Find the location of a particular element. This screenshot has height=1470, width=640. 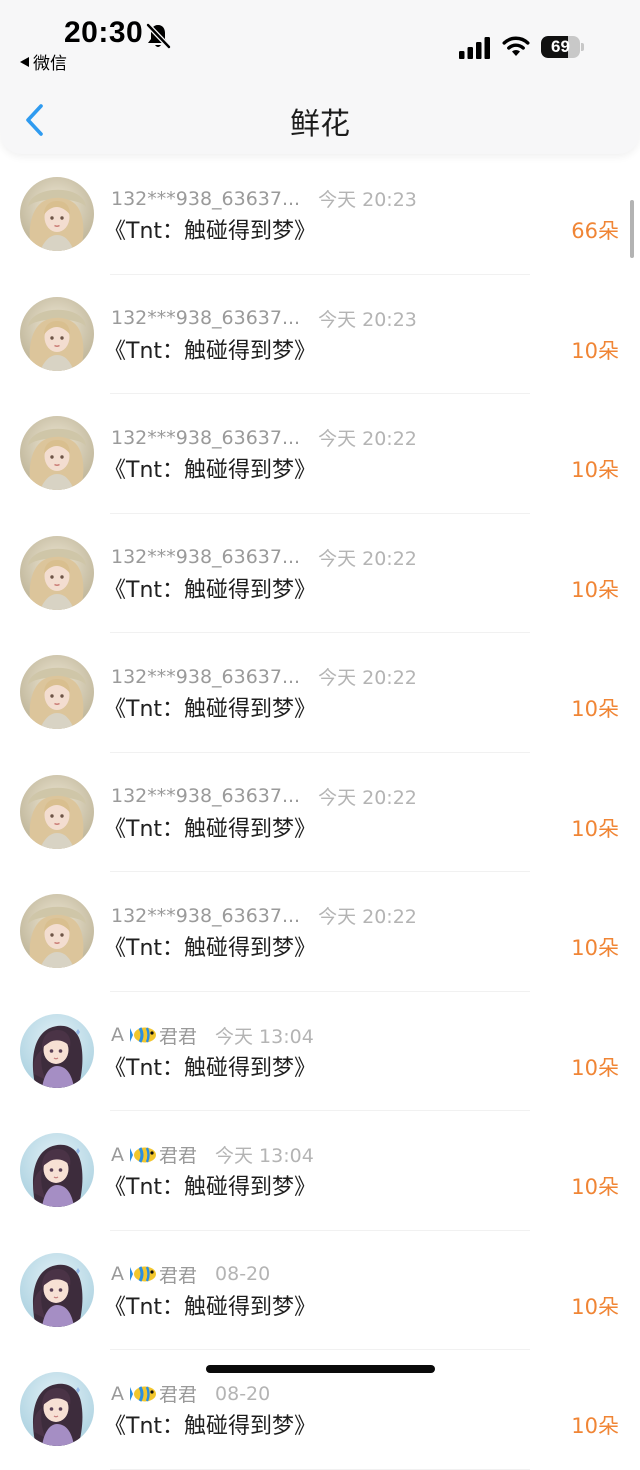

gift-record-row: A 君君 08-20 《Tnt：触碰得到梦》 10朵 is located at coordinates (320, 1291).